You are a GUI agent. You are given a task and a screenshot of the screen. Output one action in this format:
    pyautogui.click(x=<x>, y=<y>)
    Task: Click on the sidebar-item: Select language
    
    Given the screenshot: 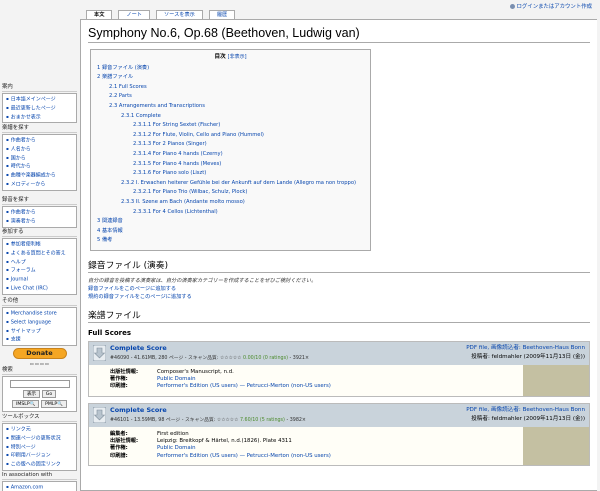 What is the action you would take?
    pyautogui.click(x=39, y=322)
    